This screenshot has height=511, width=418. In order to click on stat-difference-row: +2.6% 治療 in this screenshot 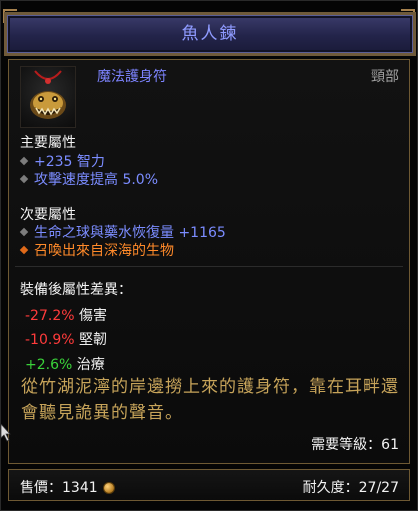, I will do `click(65, 364)`.